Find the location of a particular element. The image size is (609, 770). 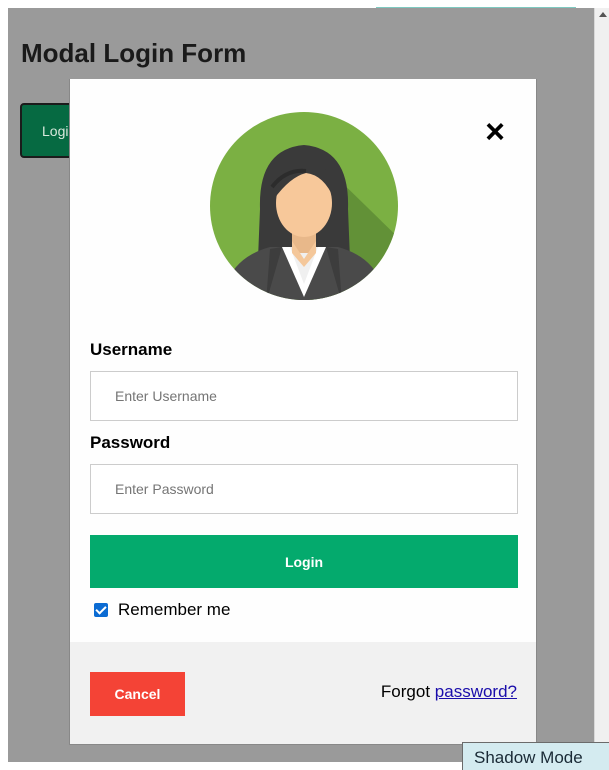

remember-me-row: Remember me is located at coordinates (162, 610).